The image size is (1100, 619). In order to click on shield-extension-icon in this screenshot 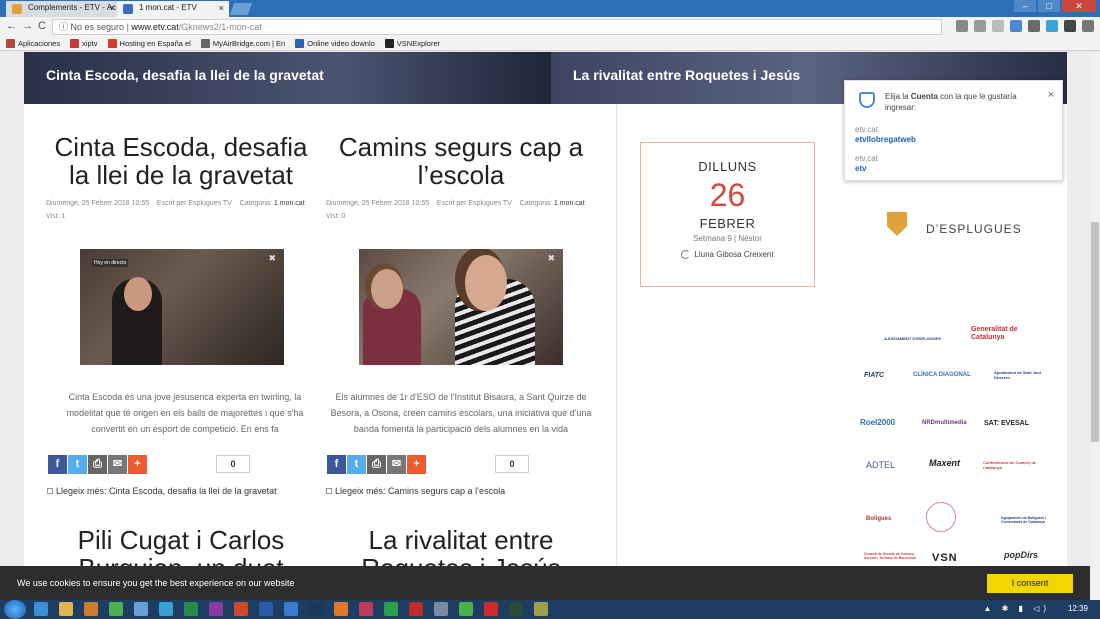, I will do `click(1016, 26)`.